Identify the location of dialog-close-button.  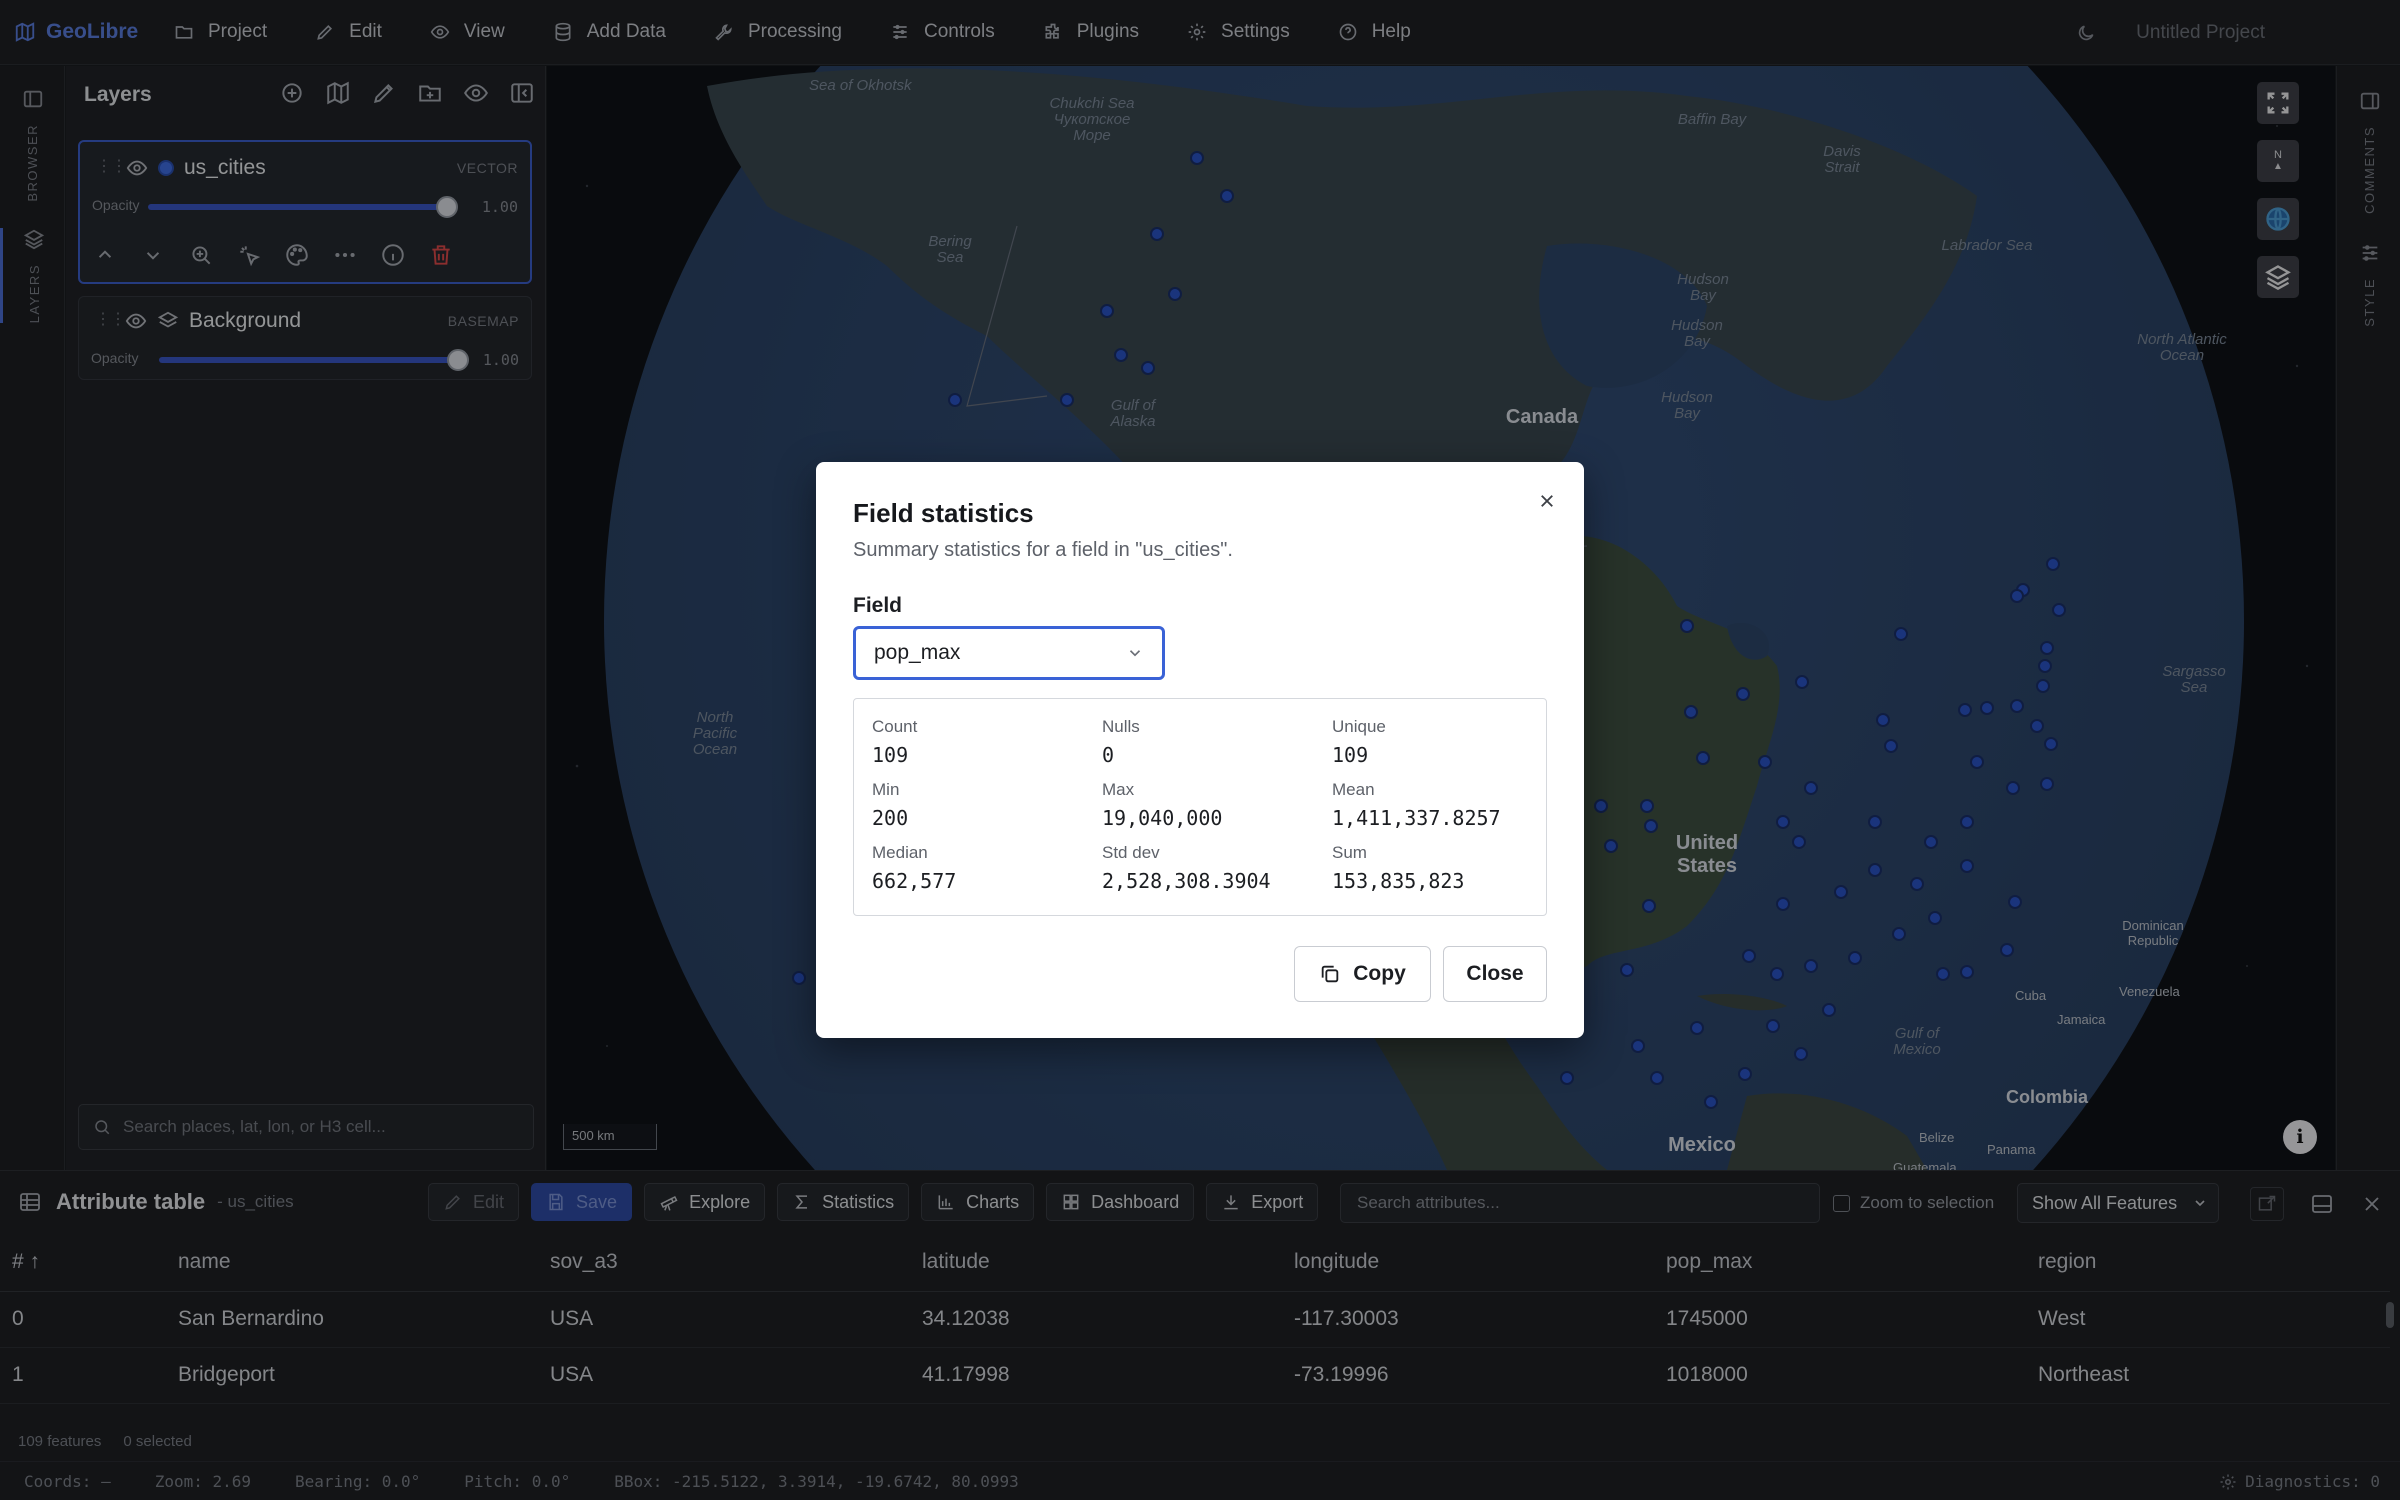
(1547, 501).